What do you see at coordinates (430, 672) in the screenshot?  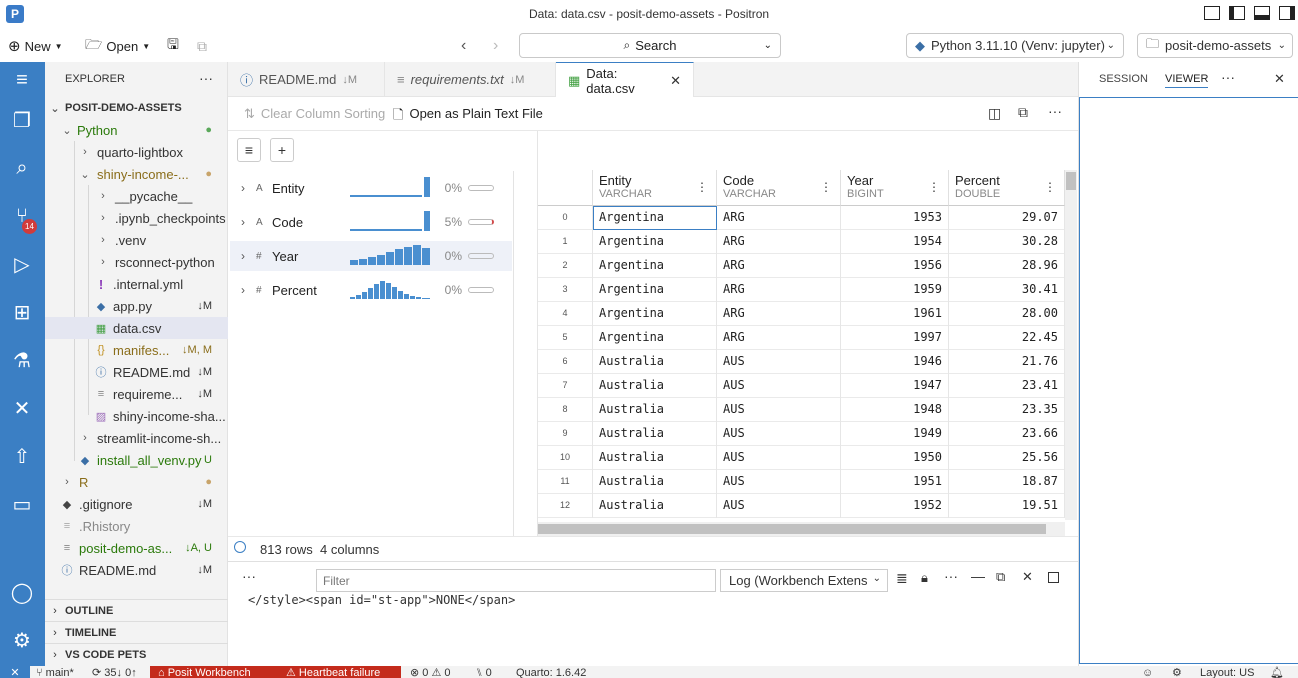 I see `problems-item: ⊗ 0 ⚠ 0` at bounding box center [430, 672].